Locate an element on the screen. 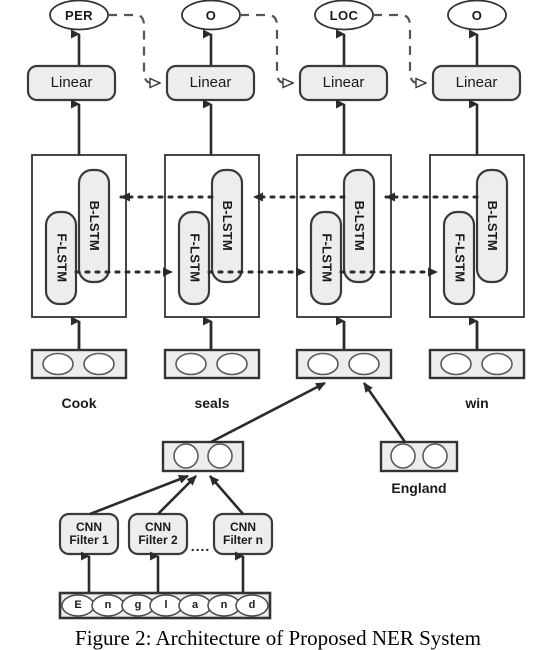  char-embedding-cell-b is located at coordinates (220, 456).